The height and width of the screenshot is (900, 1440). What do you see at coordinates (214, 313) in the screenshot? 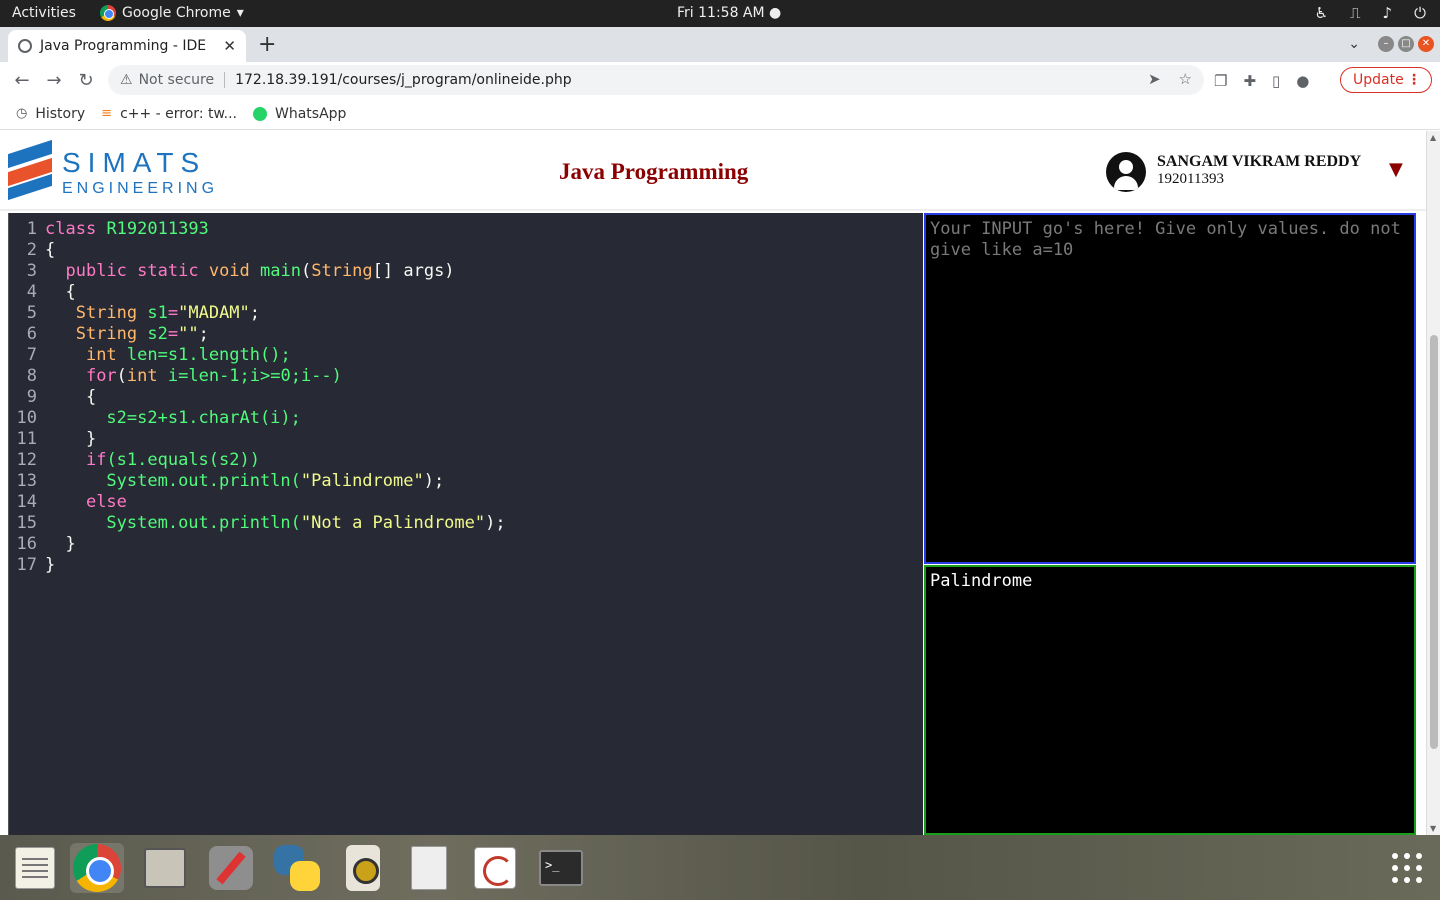
I see `code-token: "MADAM"` at bounding box center [214, 313].